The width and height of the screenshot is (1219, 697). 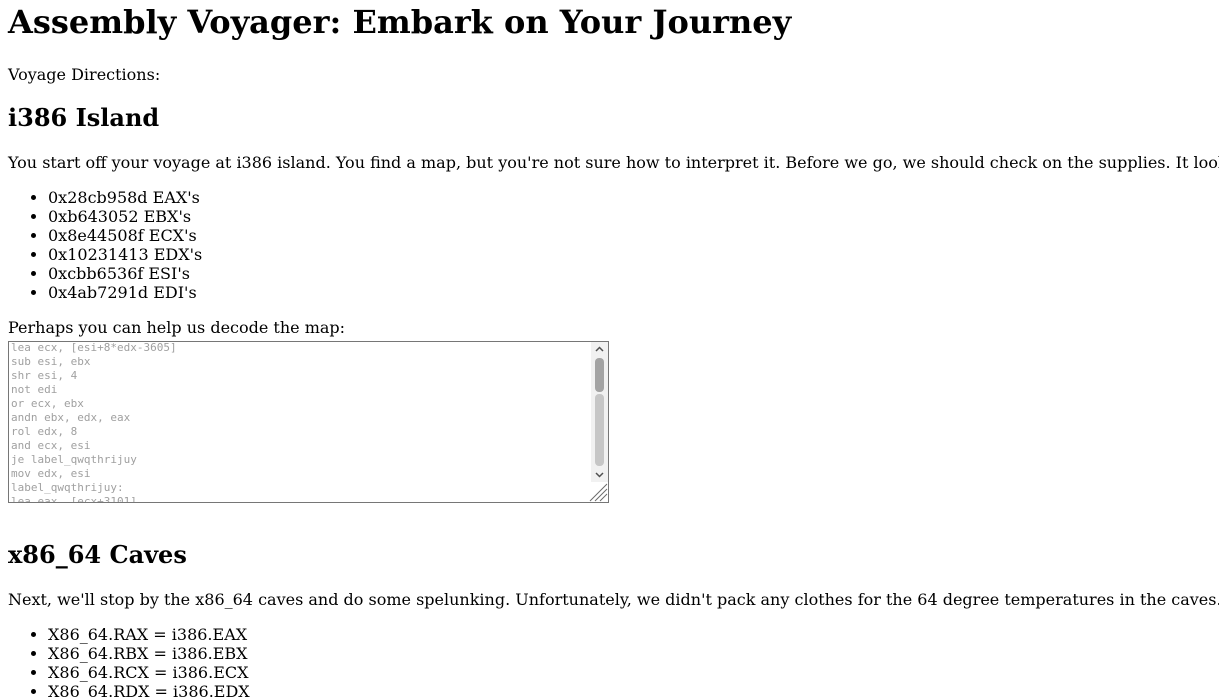 I want to click on list-item: 0x10231413 EDX's, so click(x=125, y=254).